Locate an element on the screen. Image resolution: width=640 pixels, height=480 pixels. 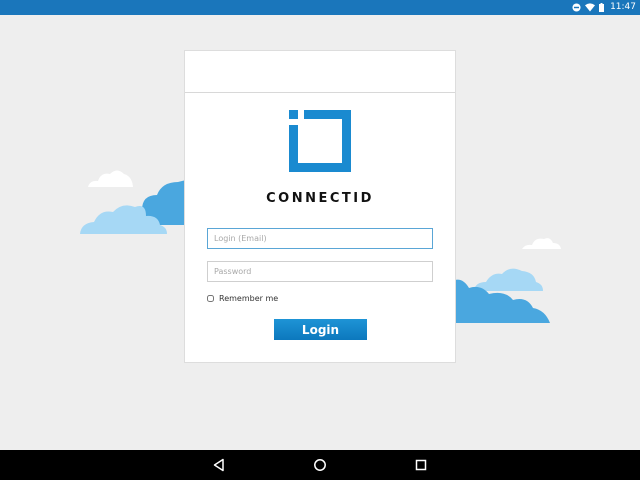
back-button is located at coordinates (219, 465).